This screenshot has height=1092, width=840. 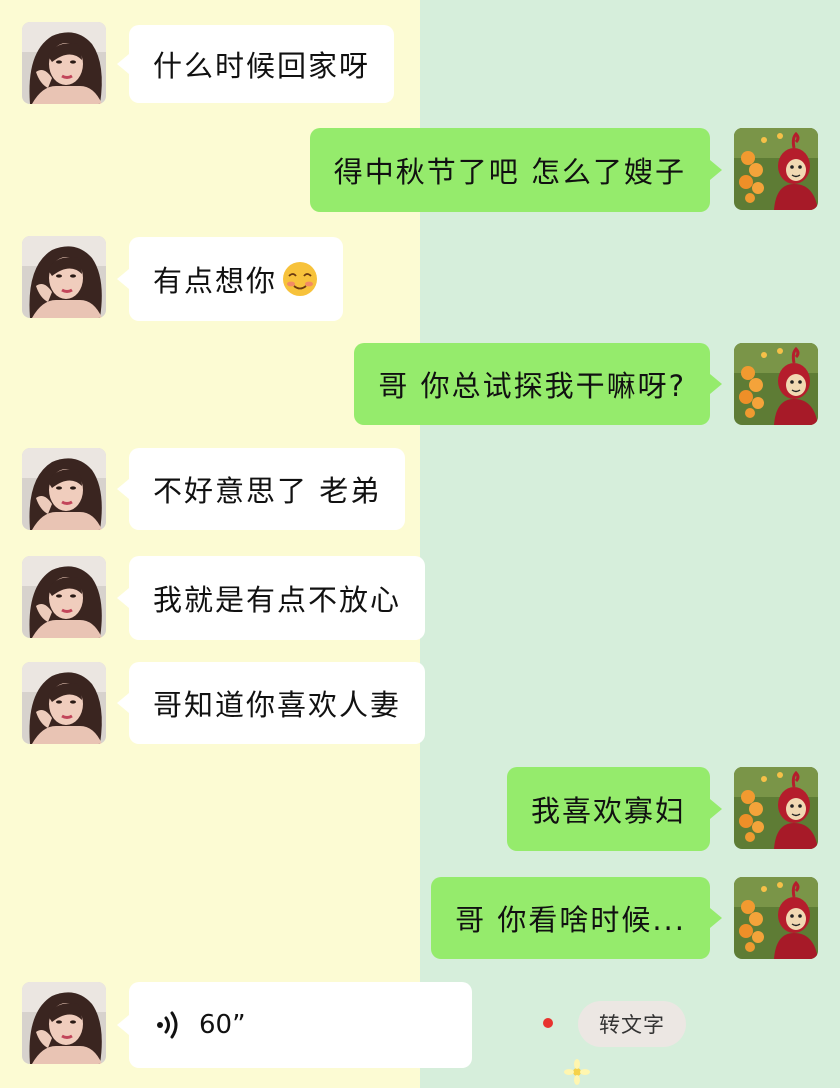 I want to click on incoming-message-bubble: 哥知道你喜欢人妻, so click(x=271, y=703).